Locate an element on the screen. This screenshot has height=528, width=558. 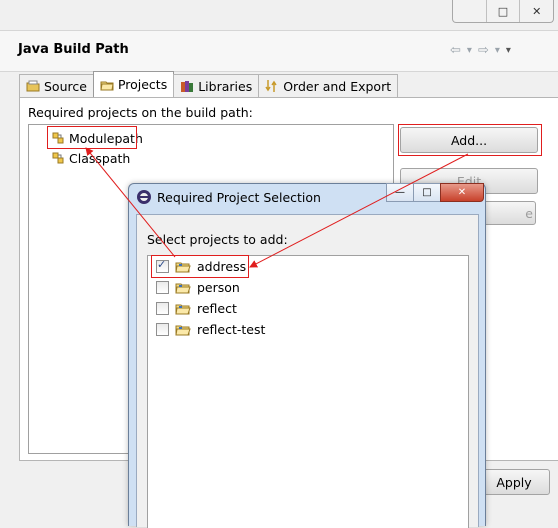
arrow-add-to-address is located at coordinates (359, 210).